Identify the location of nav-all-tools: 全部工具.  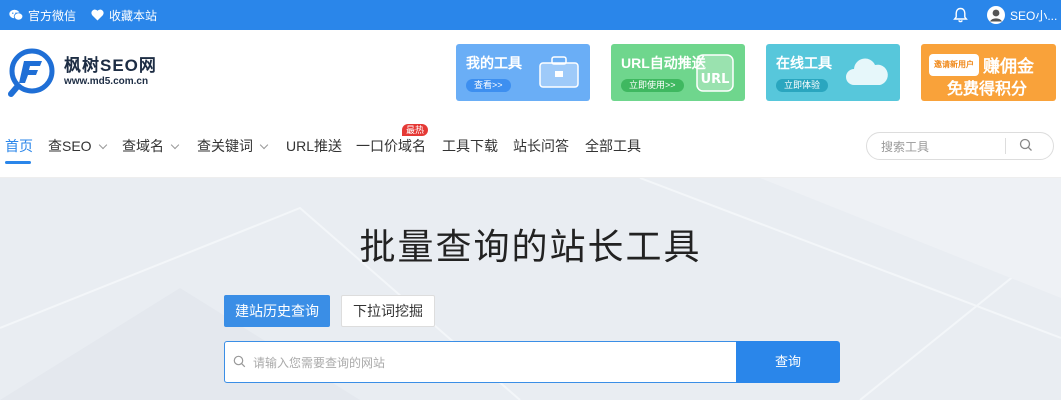
(613, 146).